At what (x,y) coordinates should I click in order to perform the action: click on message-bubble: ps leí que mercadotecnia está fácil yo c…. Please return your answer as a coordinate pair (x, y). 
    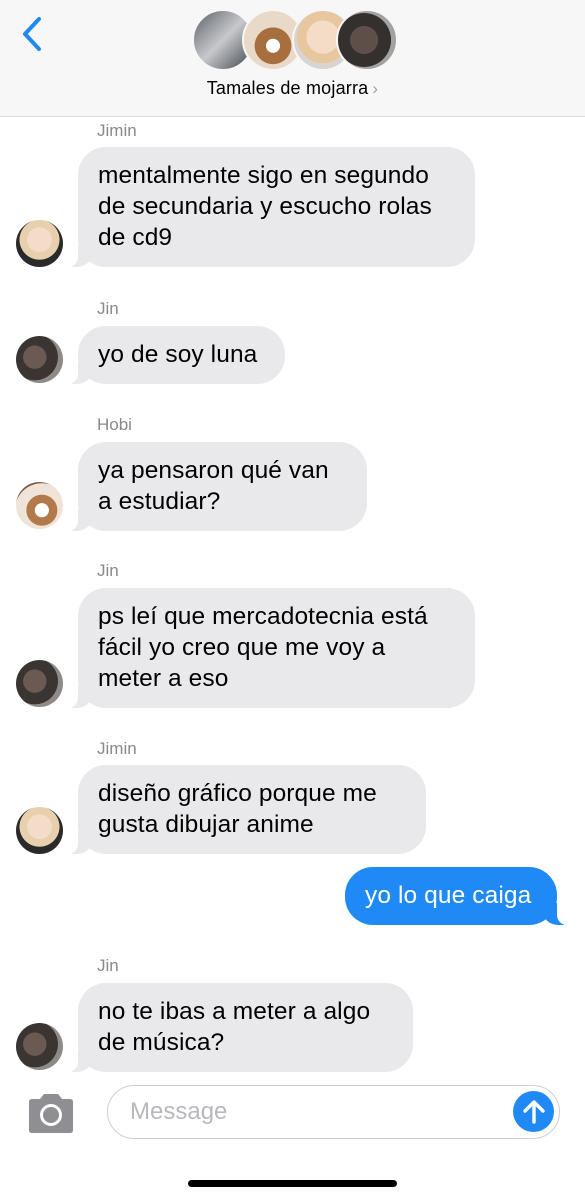
    Looking at the image, I should click on (269, 648).